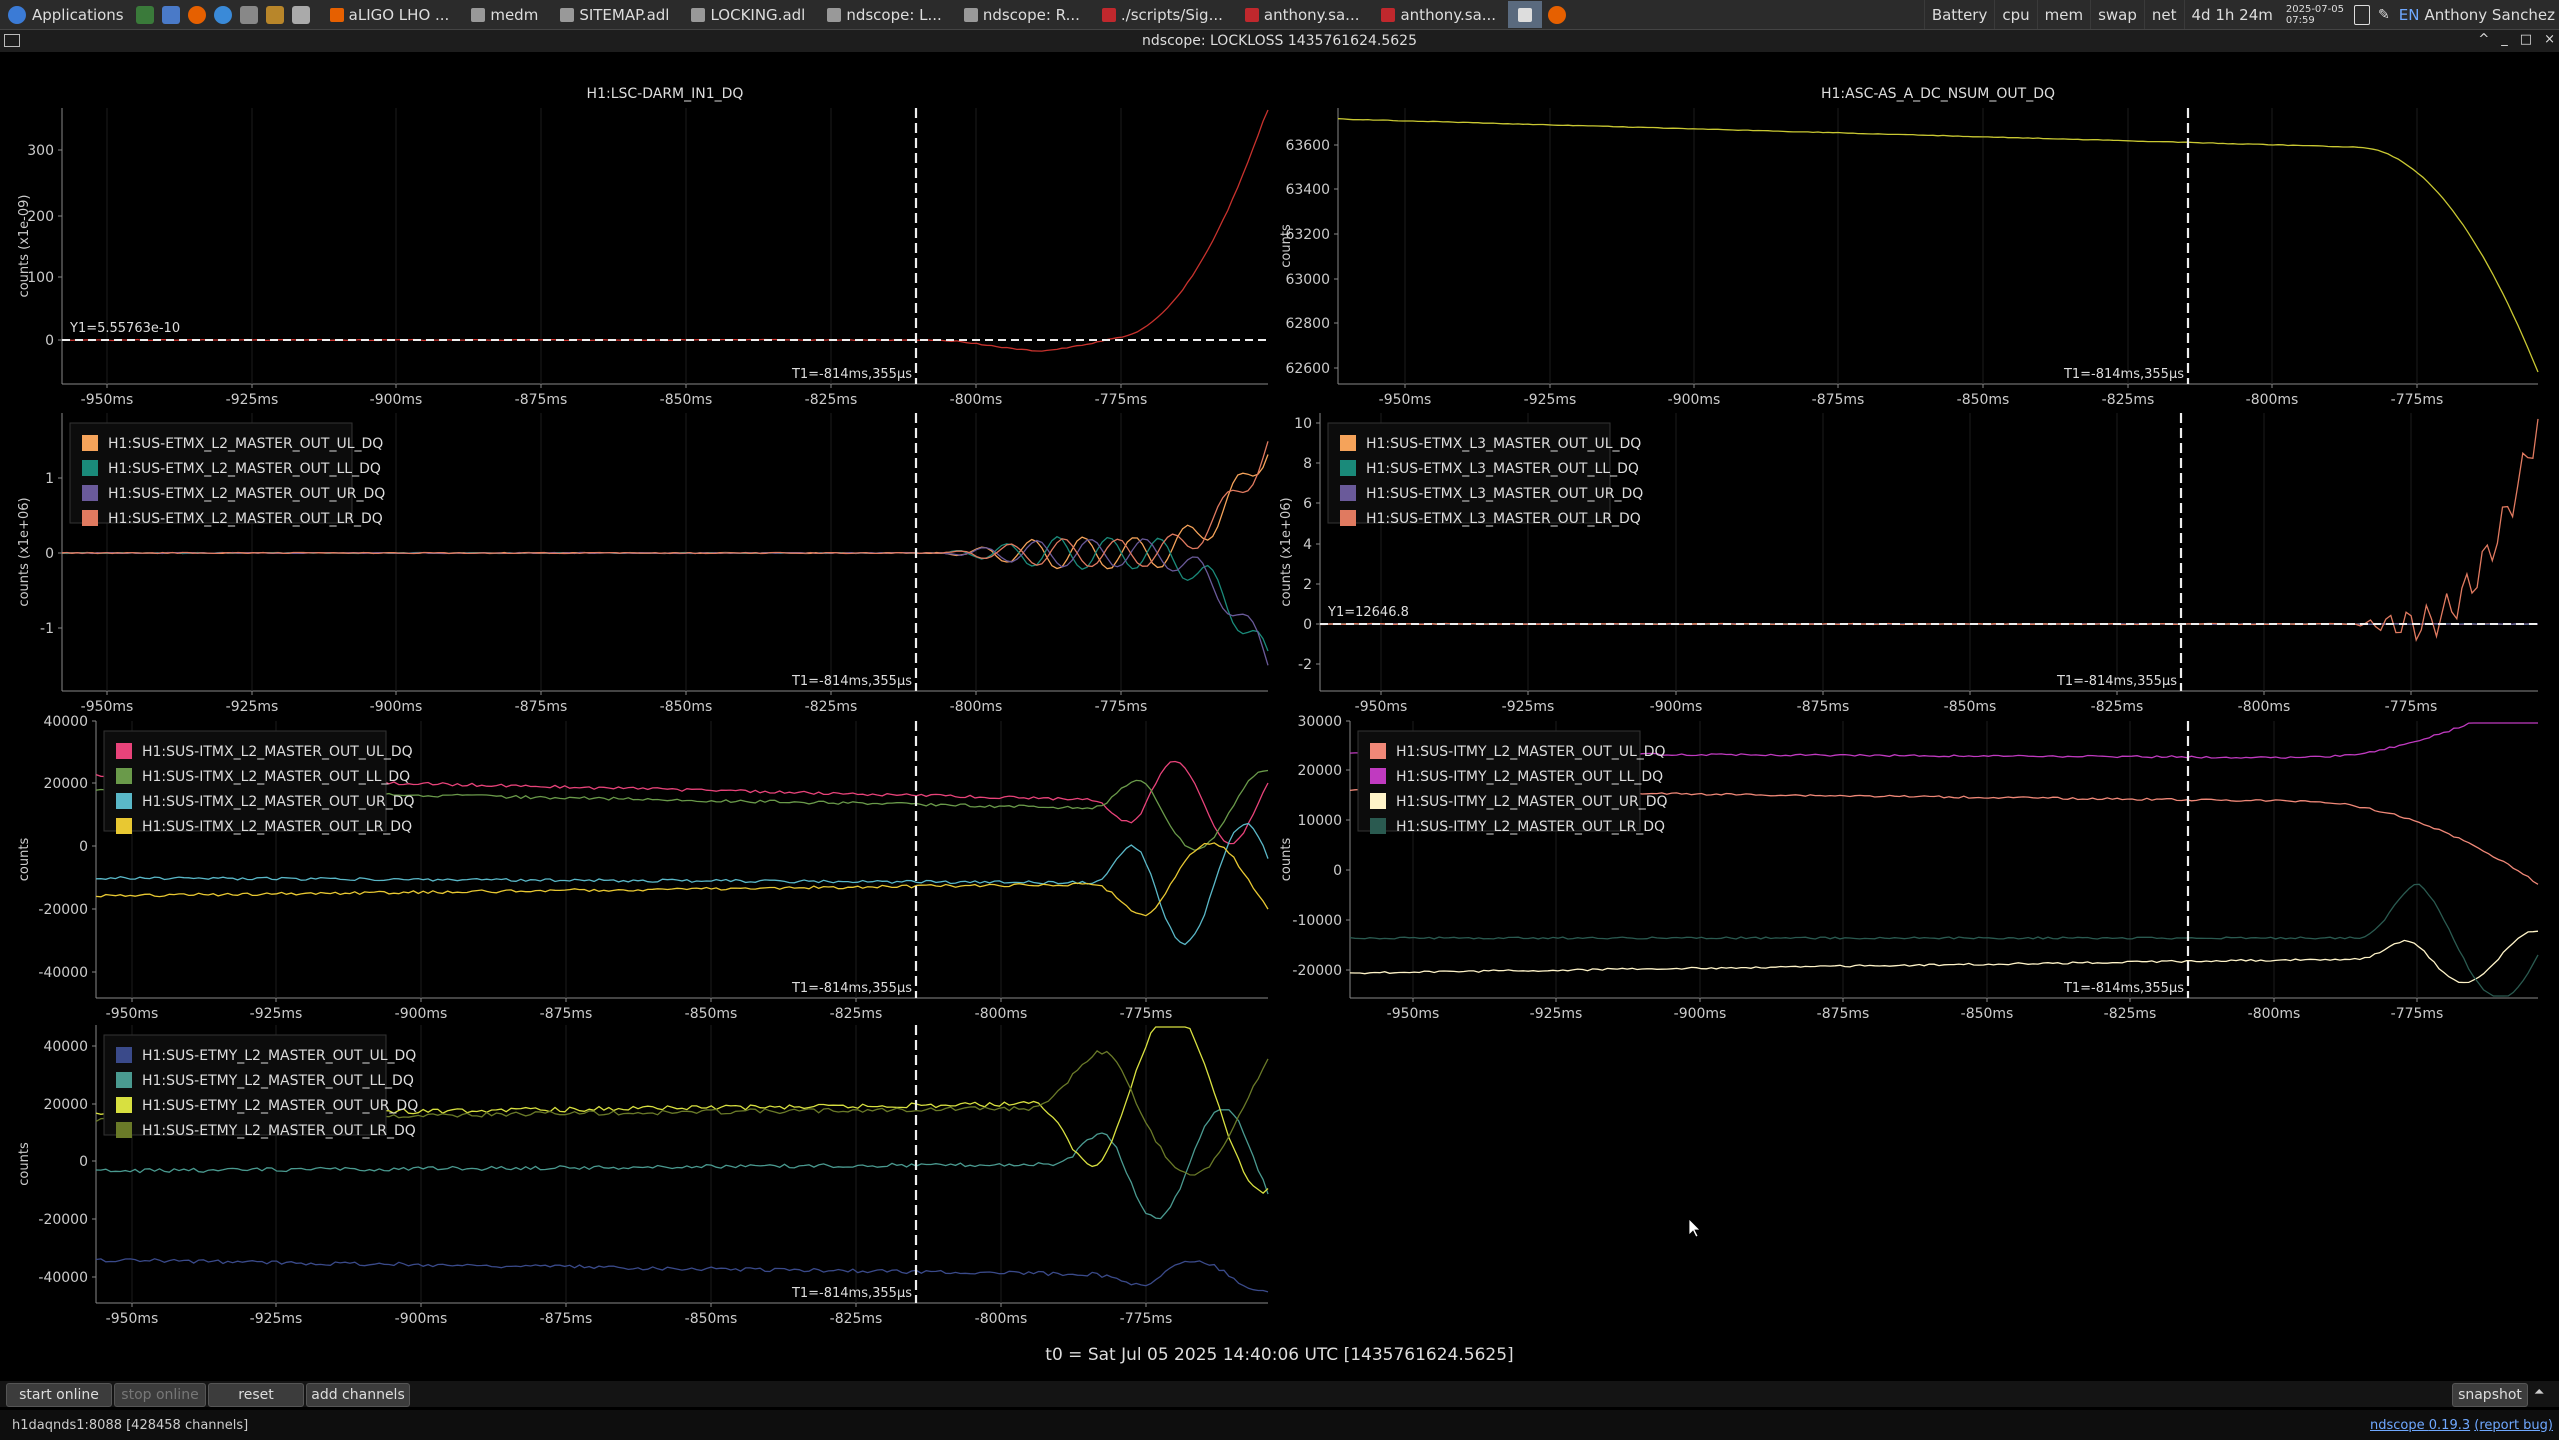 Image resolution: width=2559 pixels, height=1440 pixels. What do you see at coordinates (2490, 1395) in the screenshot?
I see `snapshot-button: snapshot` at bounding box center [2490, 1395].